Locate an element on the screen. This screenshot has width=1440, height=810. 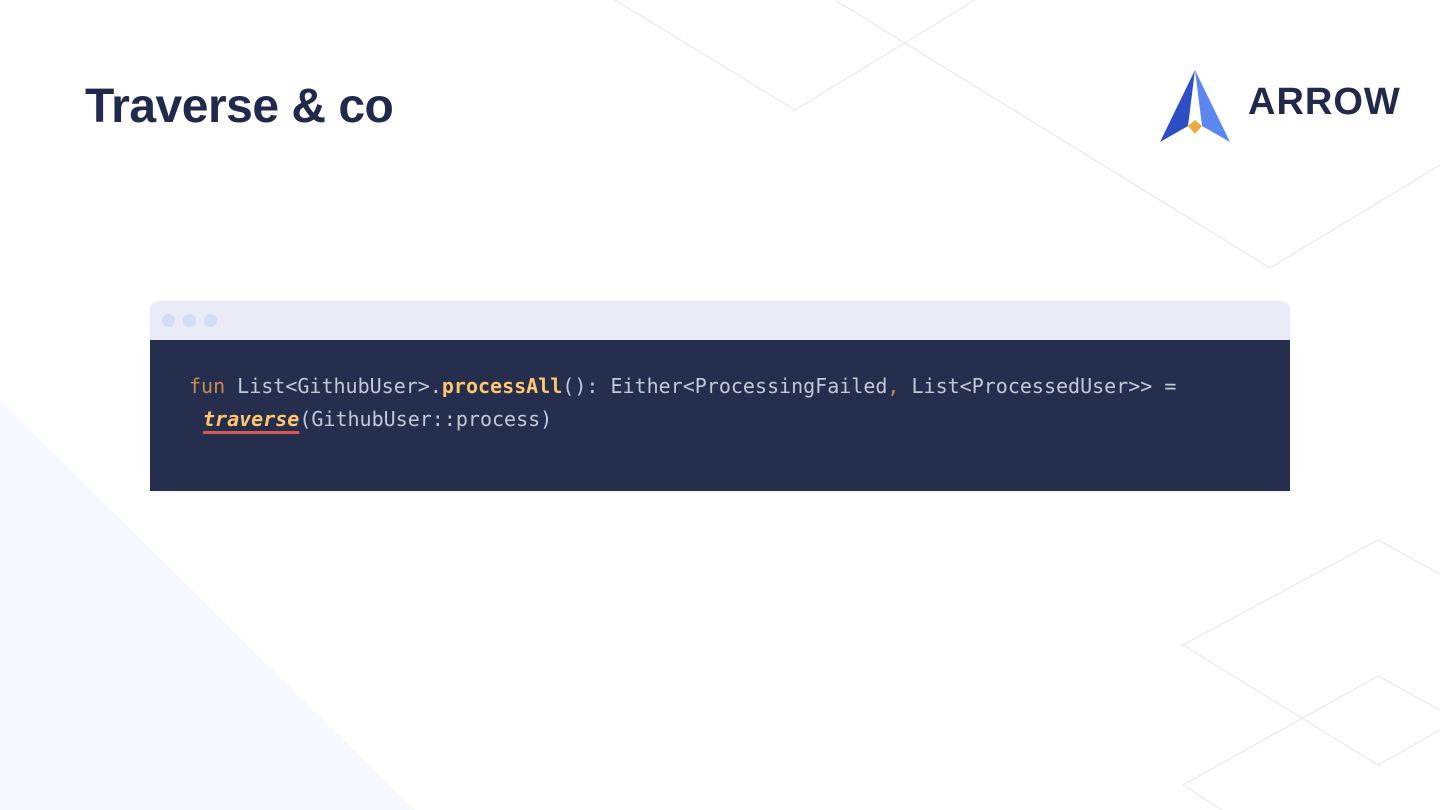
code-token: (GithubUser::process) is located at coordinates (426, 419).